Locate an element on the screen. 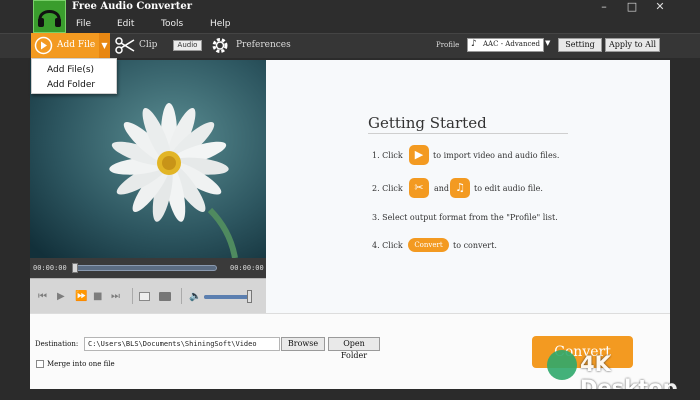 The height and width of the screenshot is (400, 700). destination-input: C:\Users\BLS\Documents\ShiningSoft\Video is located at coordinates (182, 344).